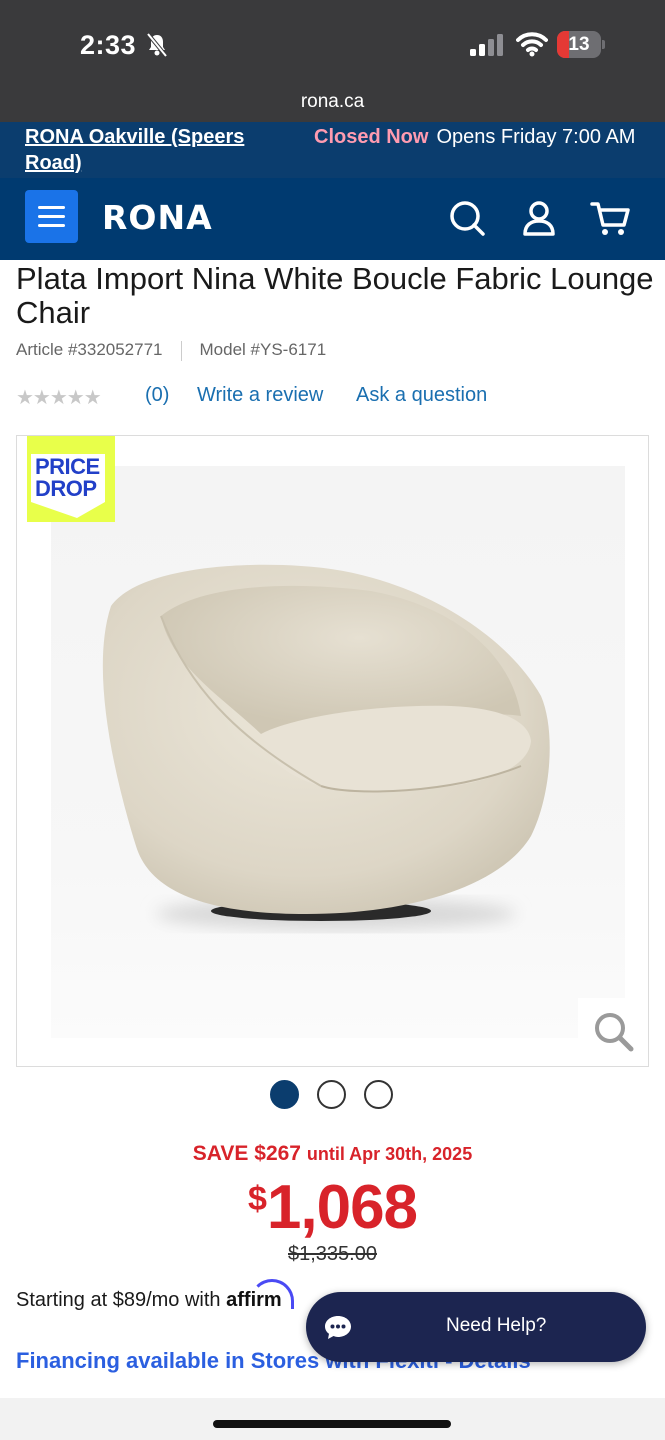  What do you see at coordinates (67, 466) in the screenshot?
I see `badge-line-1: PRICE` at bounding box center [67, 466].